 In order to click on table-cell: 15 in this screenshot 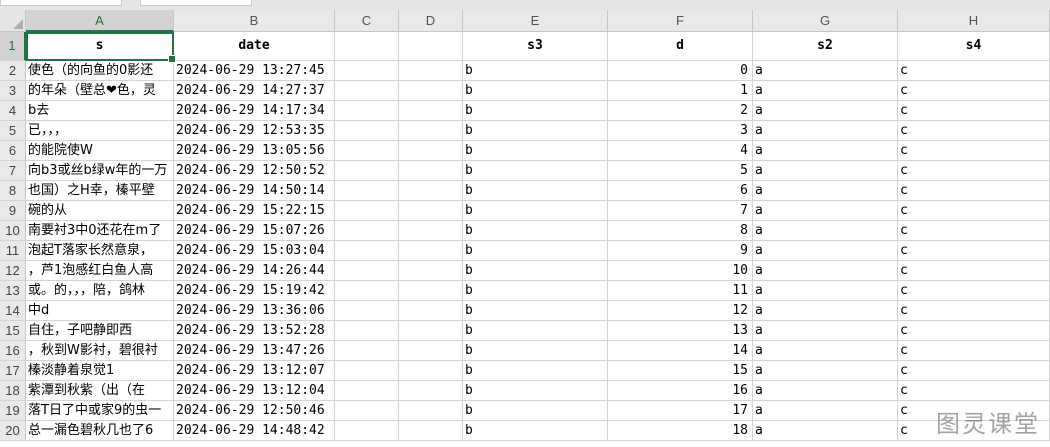, I will do `click(680, 371)`.